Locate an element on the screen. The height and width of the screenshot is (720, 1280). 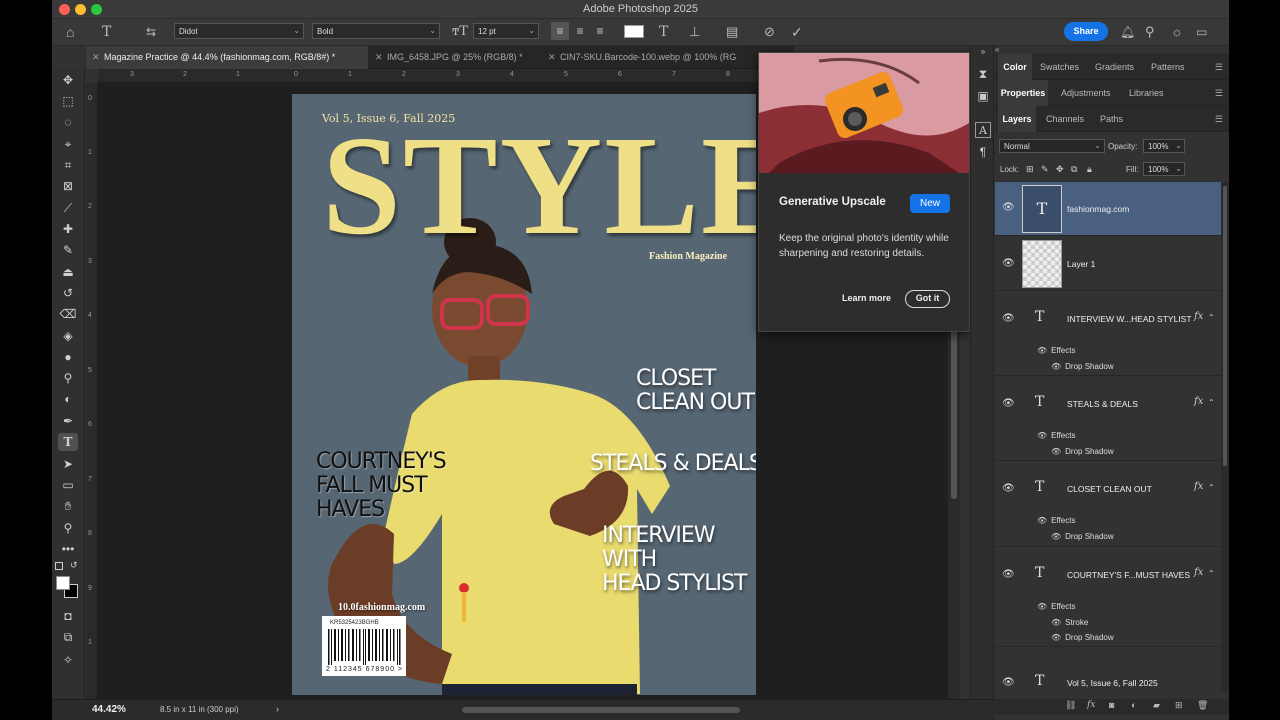
crop-tool-icon: ⌗ is located at coordinates (68, 165).